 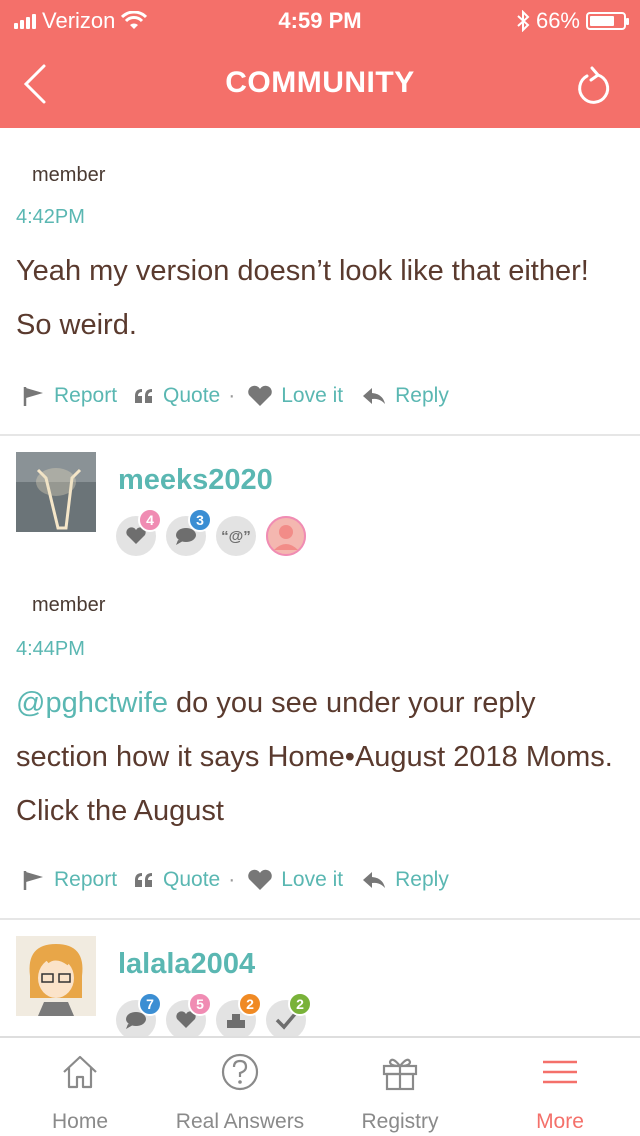 What do you see at coordinates (240, 1072) in the screenshot?
I see `question-icon` at bounding box center [240, 1072].